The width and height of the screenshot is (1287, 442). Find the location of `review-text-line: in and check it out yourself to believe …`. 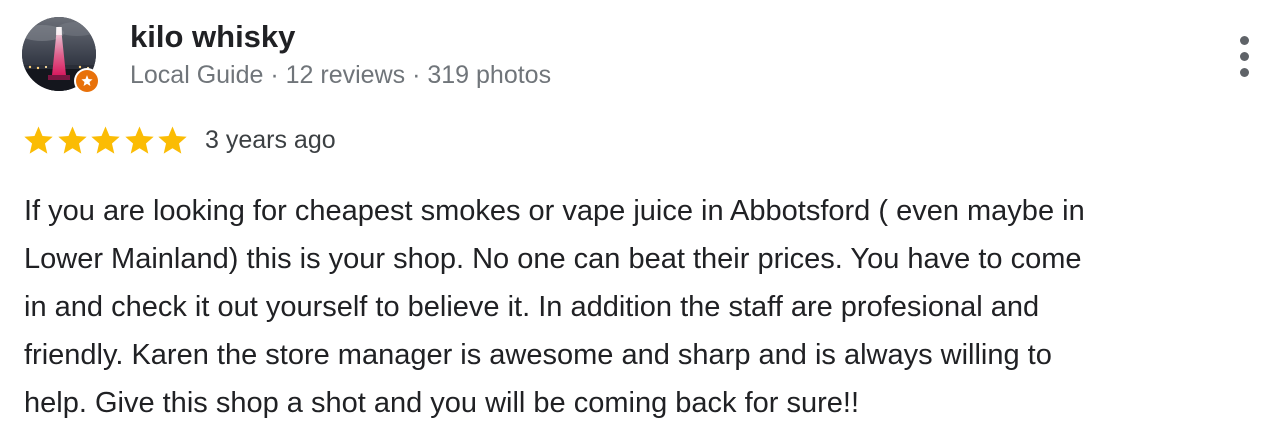

review-text-line: in and check it out yourself to believe … is located at coordinates (532, 307).